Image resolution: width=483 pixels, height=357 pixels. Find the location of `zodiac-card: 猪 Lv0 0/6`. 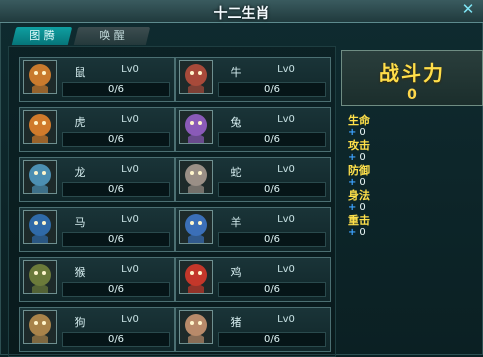

zodiac-card: 猪 Lv0 0/6 is located at coordinates (253, 329).